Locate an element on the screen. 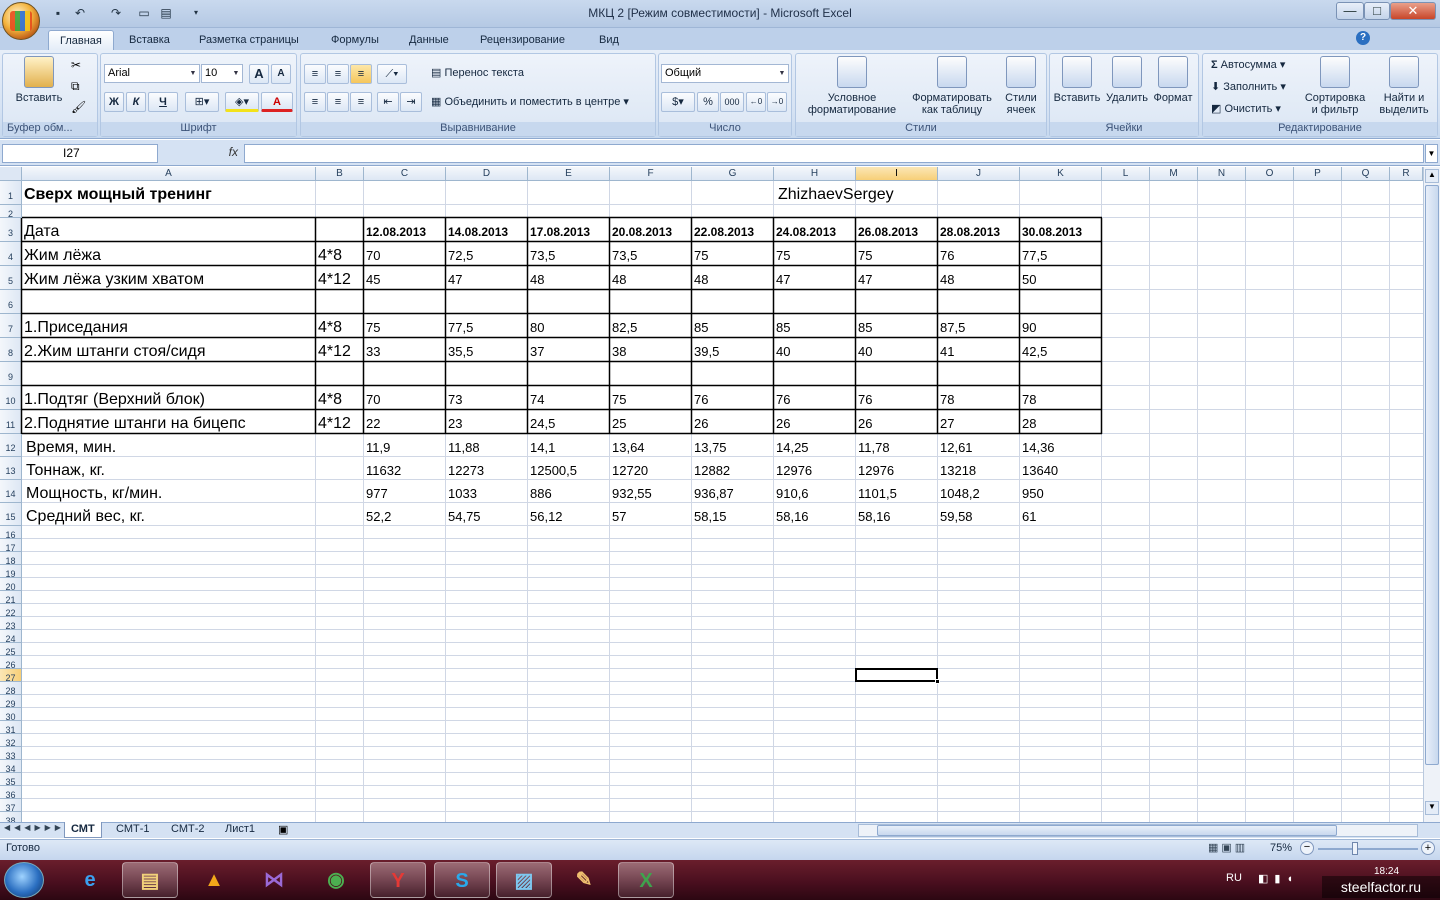  row-header-6: 6 is located at coordinates (11, 302).